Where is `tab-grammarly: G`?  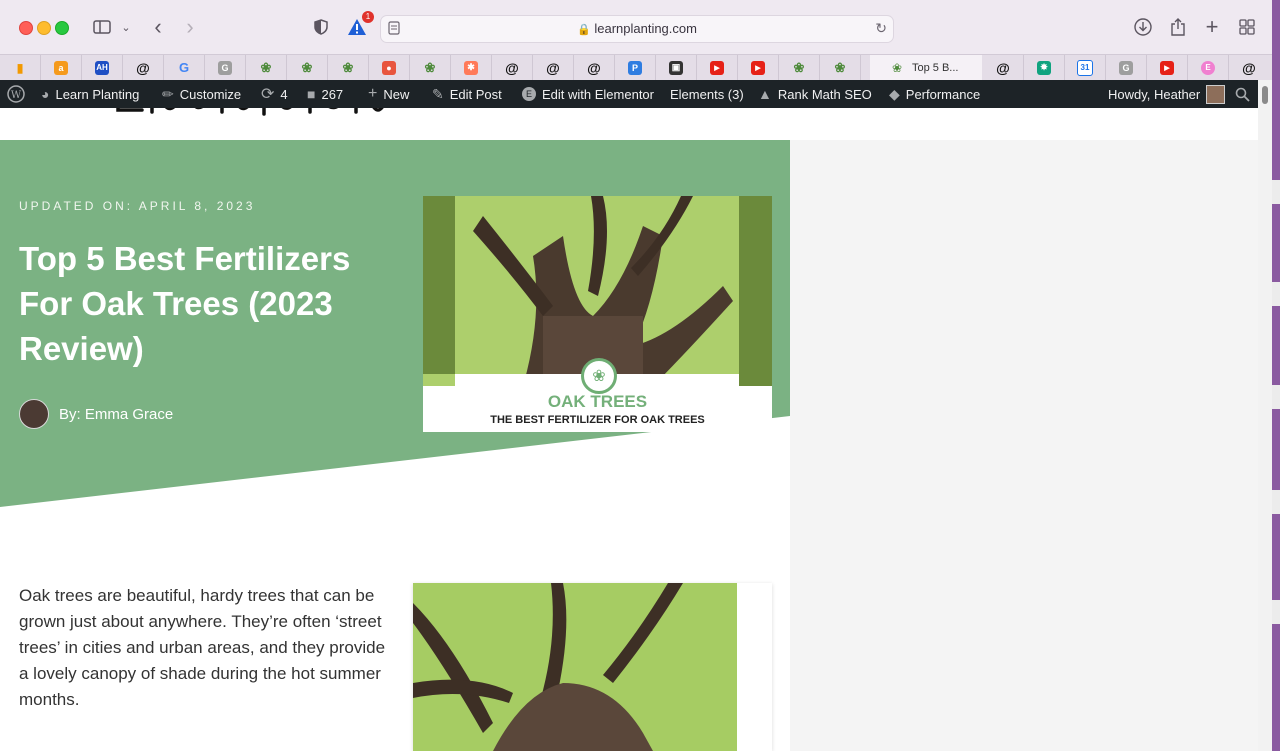 tab-grammarly: G is located at coordinates (225, 67).